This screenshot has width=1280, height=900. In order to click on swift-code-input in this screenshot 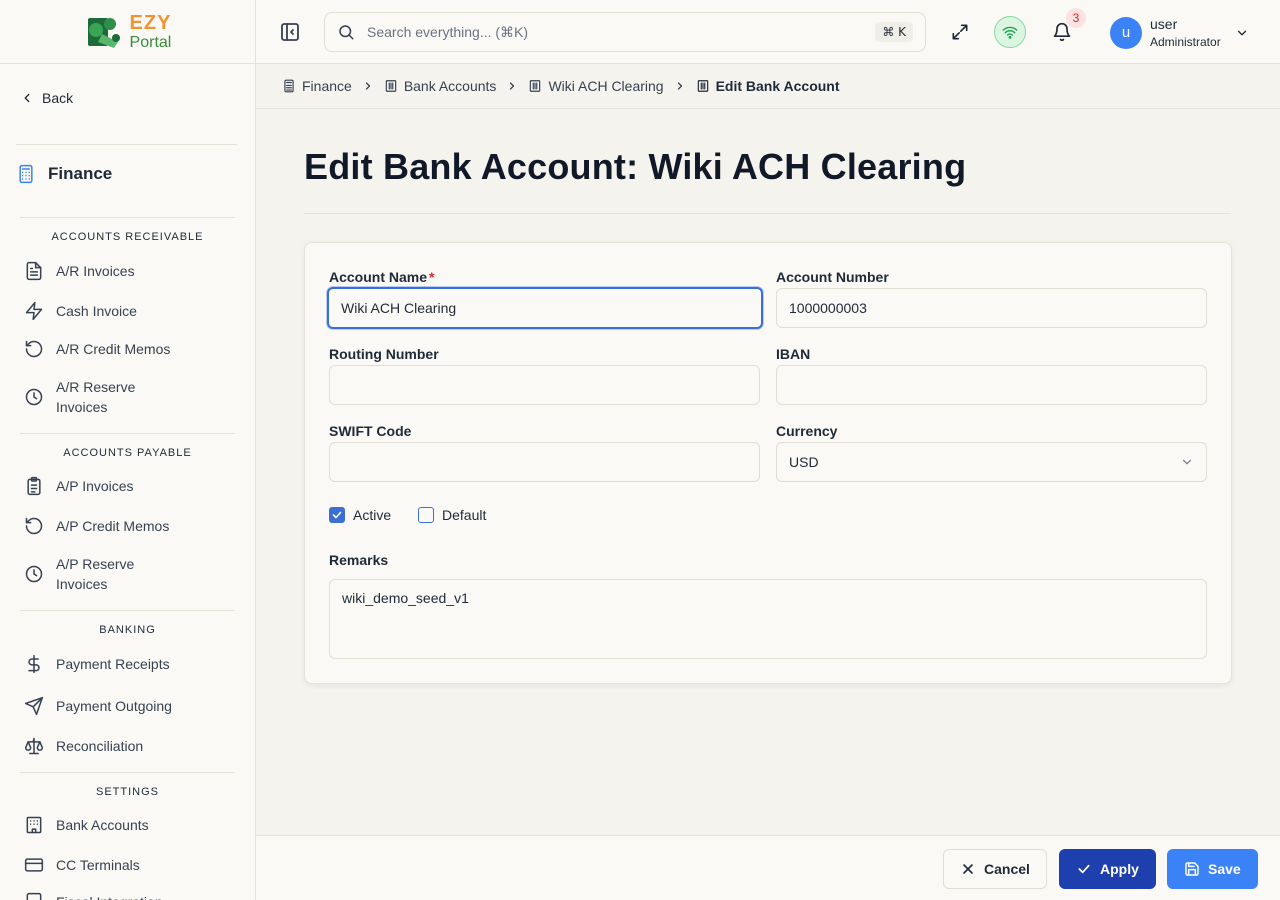, I will do `click(544, 462)`.